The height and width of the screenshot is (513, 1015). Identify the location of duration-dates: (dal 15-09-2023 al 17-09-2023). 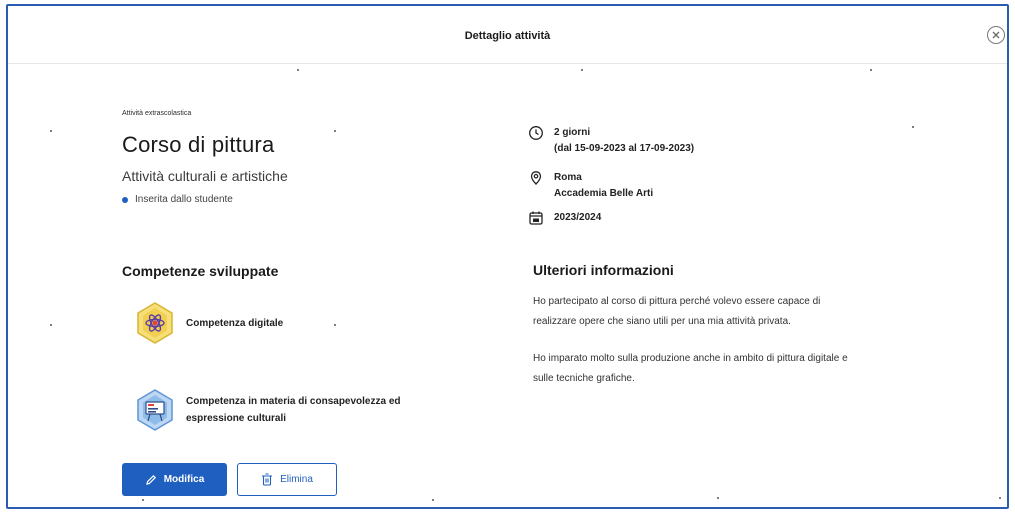
(624, 148).